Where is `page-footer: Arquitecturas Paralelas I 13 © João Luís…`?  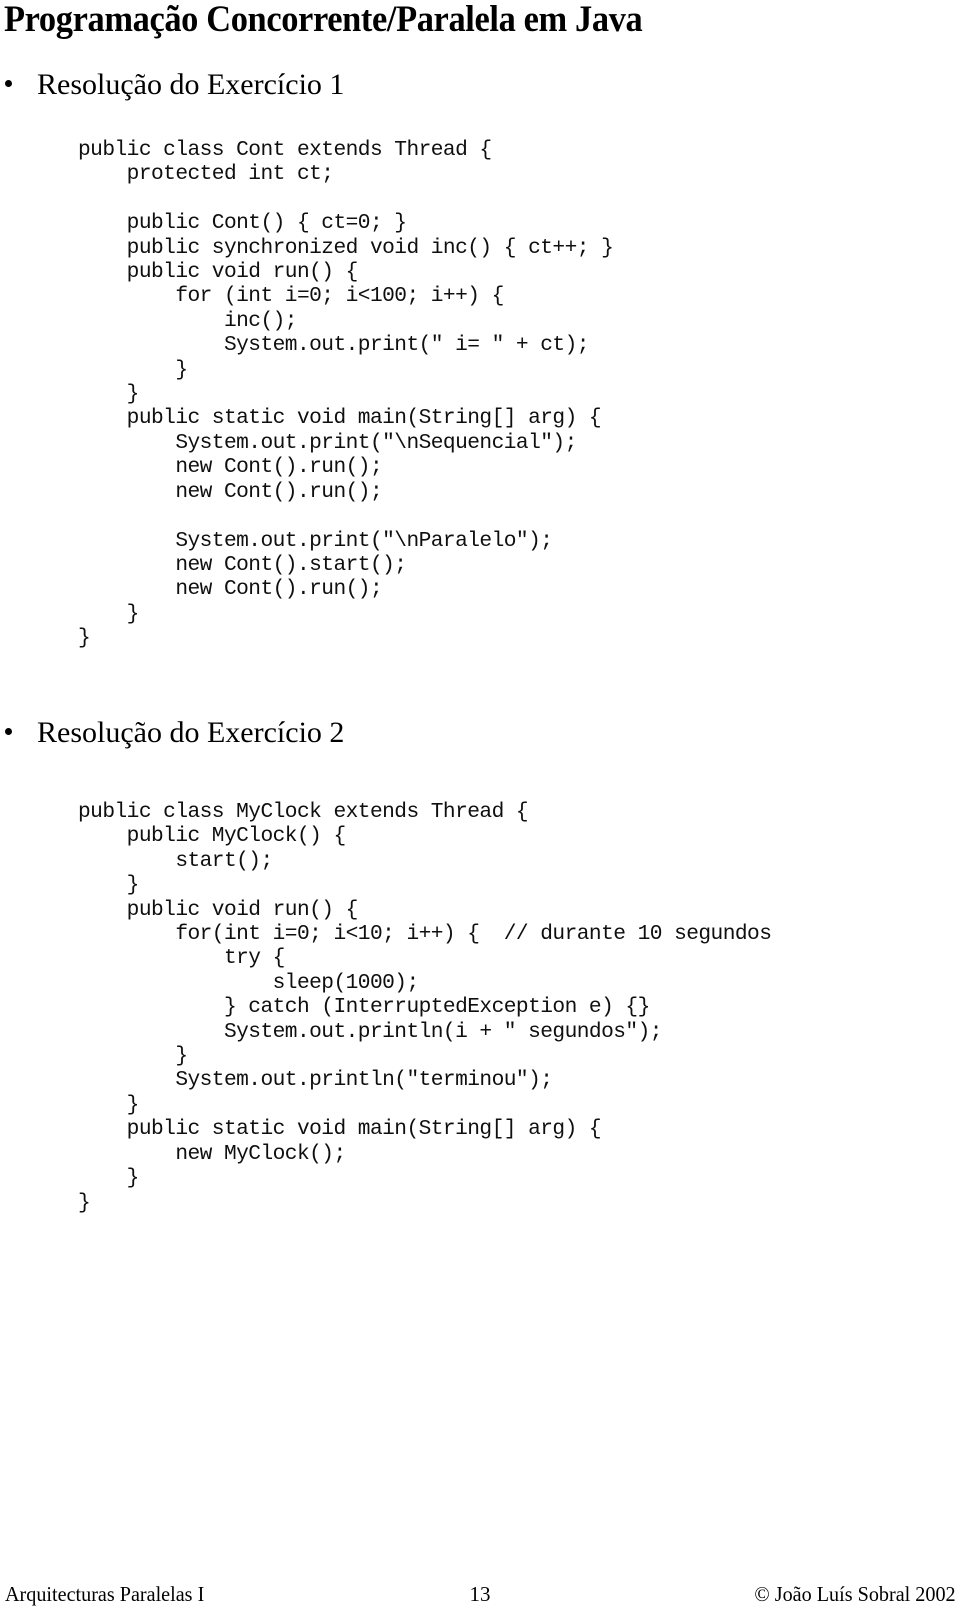 page-footer: Arquitecturas Paralelas I 13 © João Luís… is located at coordinates (480, 1597).